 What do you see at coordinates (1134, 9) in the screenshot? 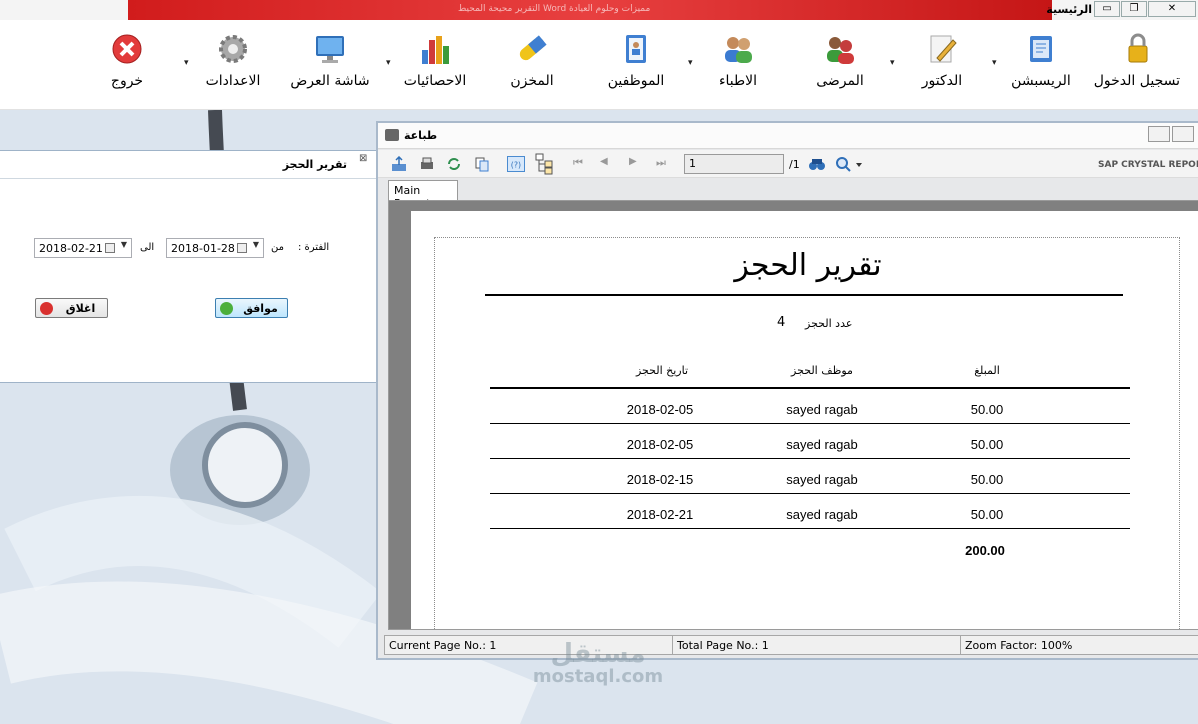
I see `restore-button: ❐` at bounding box center [1134, 9].